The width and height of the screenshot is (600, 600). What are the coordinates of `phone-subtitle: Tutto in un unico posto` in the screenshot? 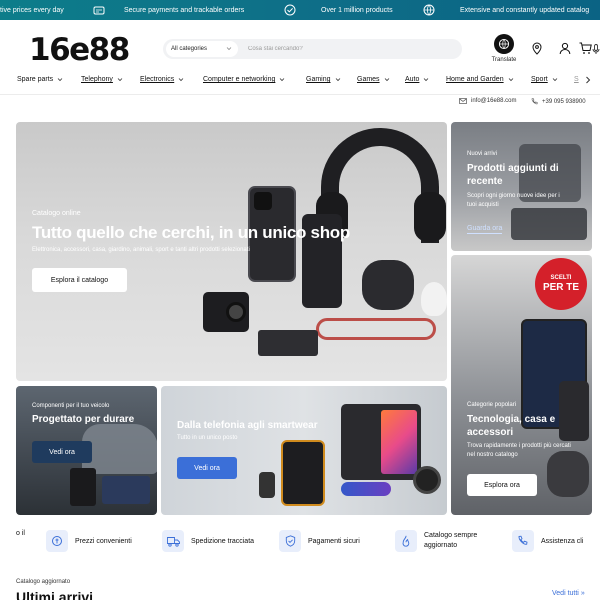 It's located at (207, 438).